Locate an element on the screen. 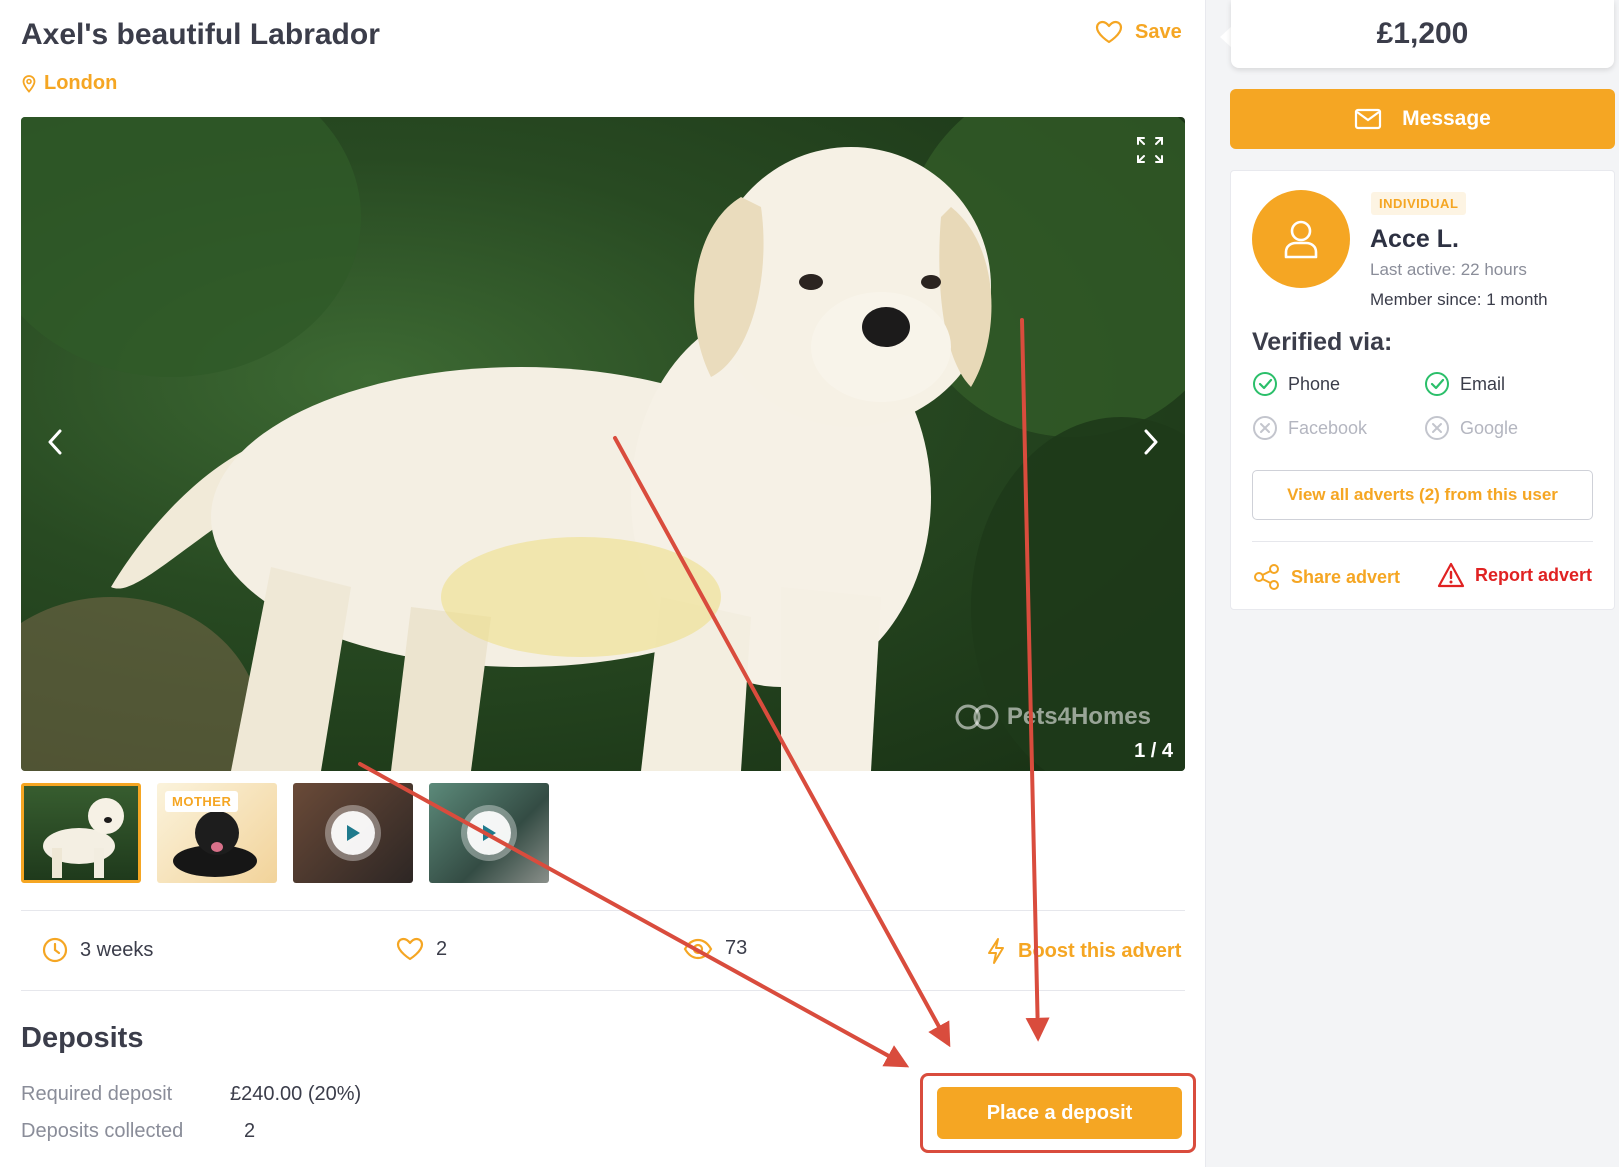 The image size is (1619, 1167). expand-icon is located at coordinates (1150, 150).